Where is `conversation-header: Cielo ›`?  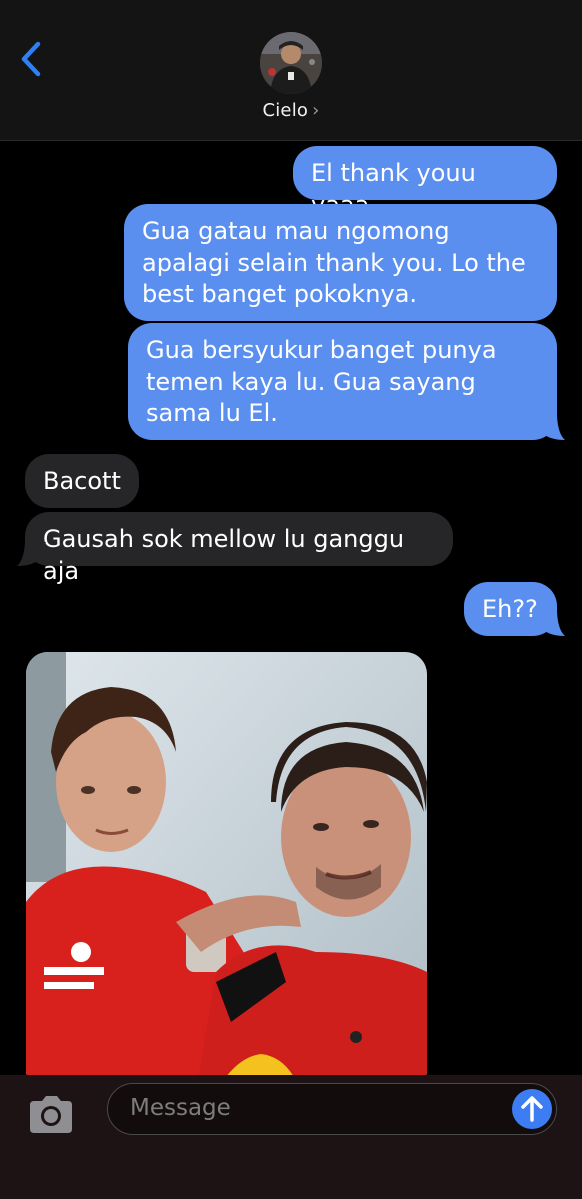 conversation-header: Cielo › is located at coordinates (291, 70).